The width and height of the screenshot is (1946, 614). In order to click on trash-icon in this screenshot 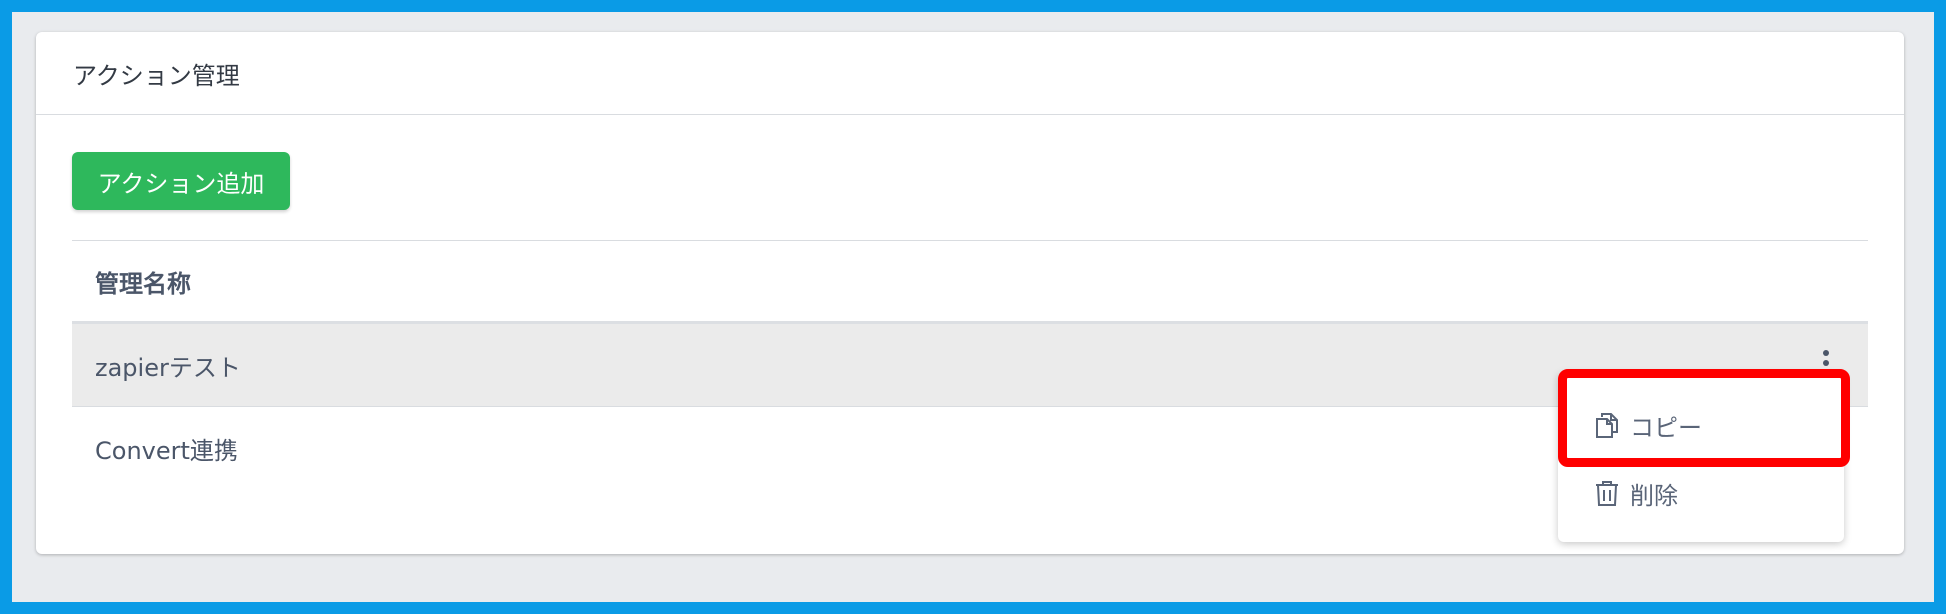, I will do `click(1607, 493)`.